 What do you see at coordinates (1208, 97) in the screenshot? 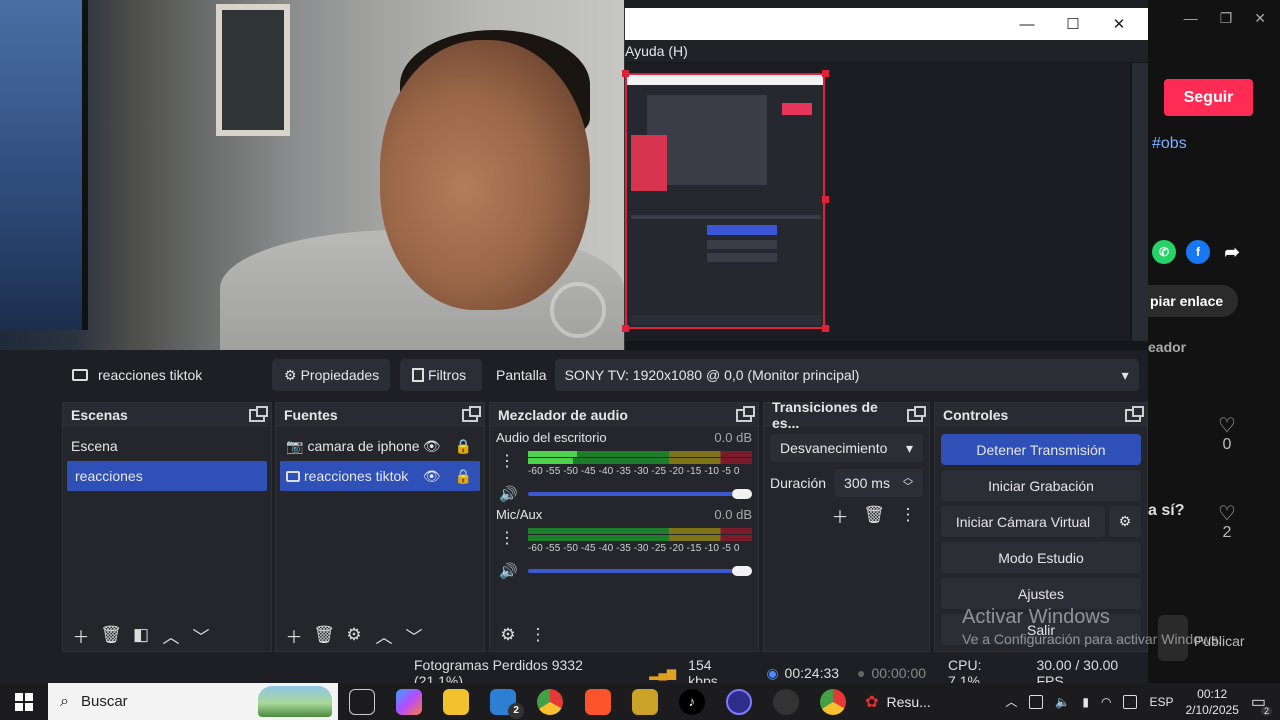
I see `follow-button: Seguir` at bounding box center [1208, 97].